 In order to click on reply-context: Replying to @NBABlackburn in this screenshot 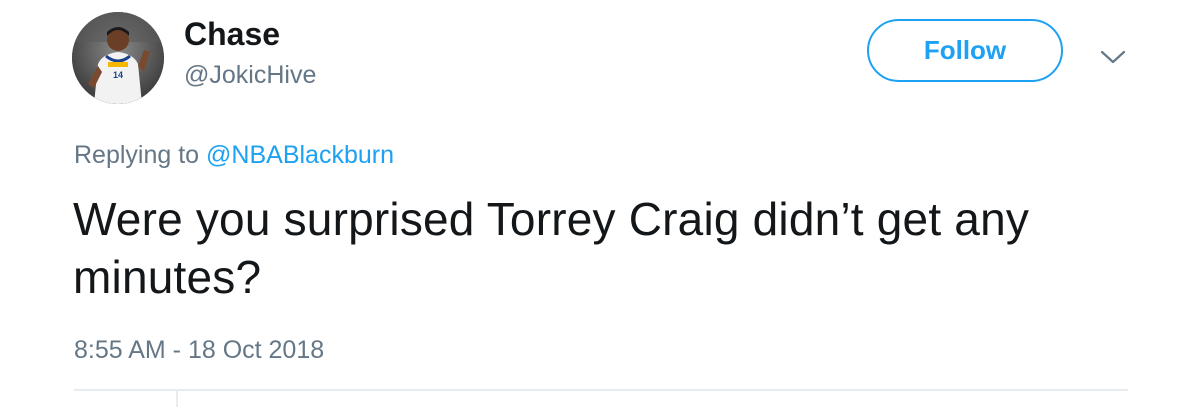, I will do `click(234, 155)`.